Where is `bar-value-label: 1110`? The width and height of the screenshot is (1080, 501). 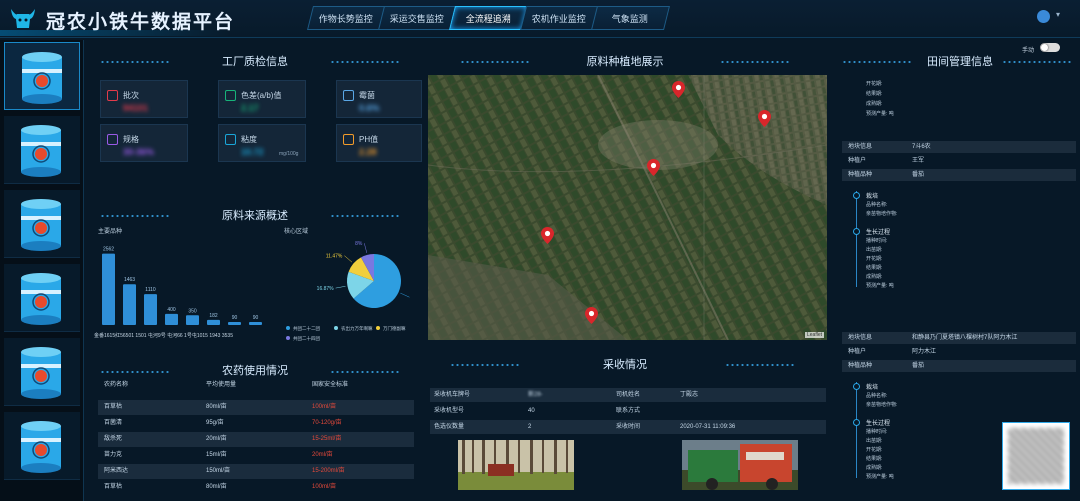 bar-value-label: 1110 is located at coordinates (150, 290).